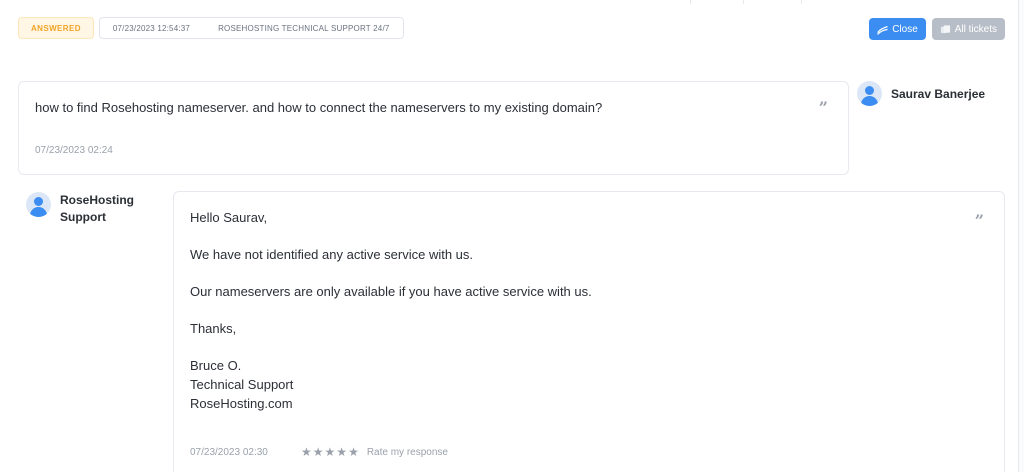 The image size is (1024, 472). I want to click on ticket-actions: Close All tickets, so click(937, 29).